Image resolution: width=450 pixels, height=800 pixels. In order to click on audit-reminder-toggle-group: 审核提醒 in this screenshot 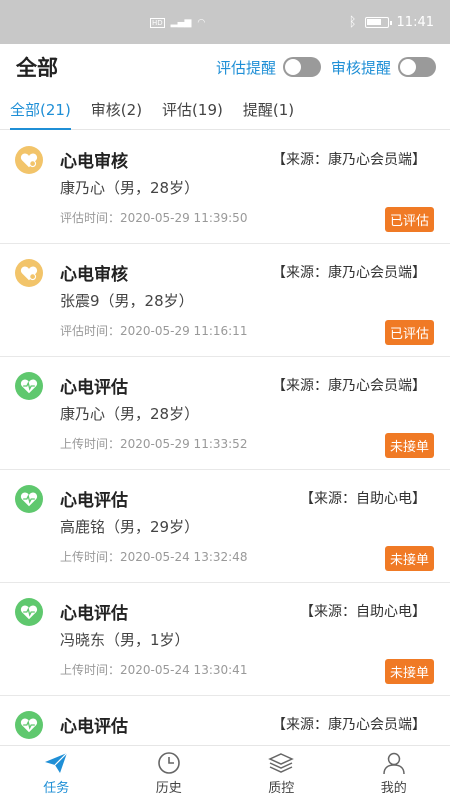, I will do `click(383, 67)`.